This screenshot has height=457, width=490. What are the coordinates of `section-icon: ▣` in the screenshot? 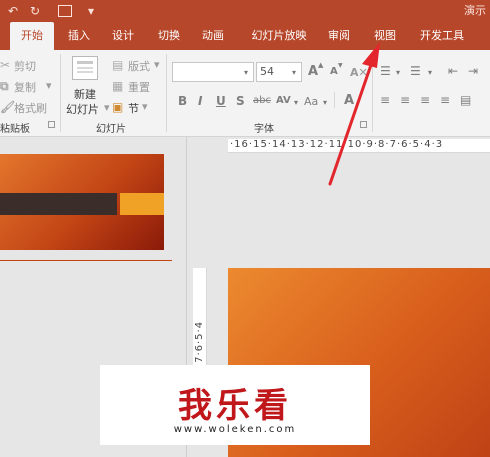 It's located at (118, 107).